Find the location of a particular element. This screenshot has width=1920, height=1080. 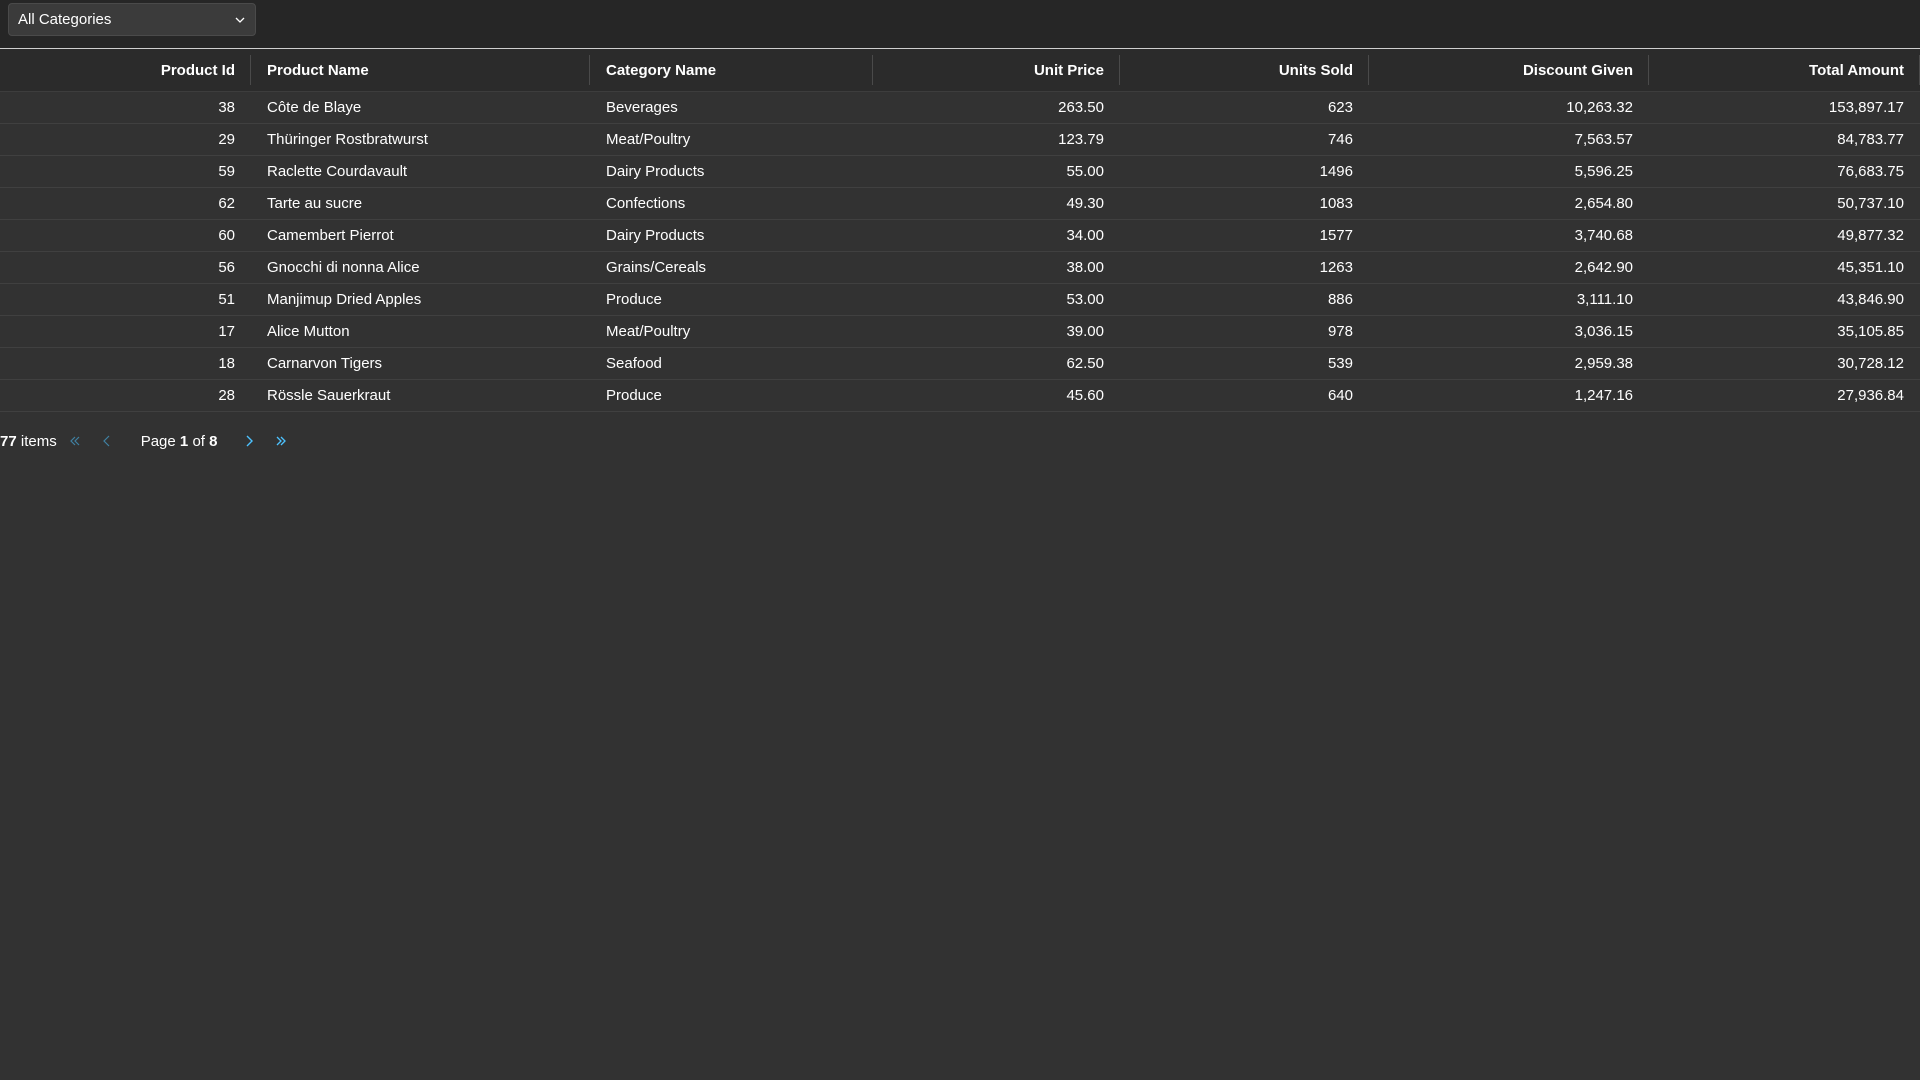

cell-product-name: Raclette Courdavault is located at coordinates (337, 171).